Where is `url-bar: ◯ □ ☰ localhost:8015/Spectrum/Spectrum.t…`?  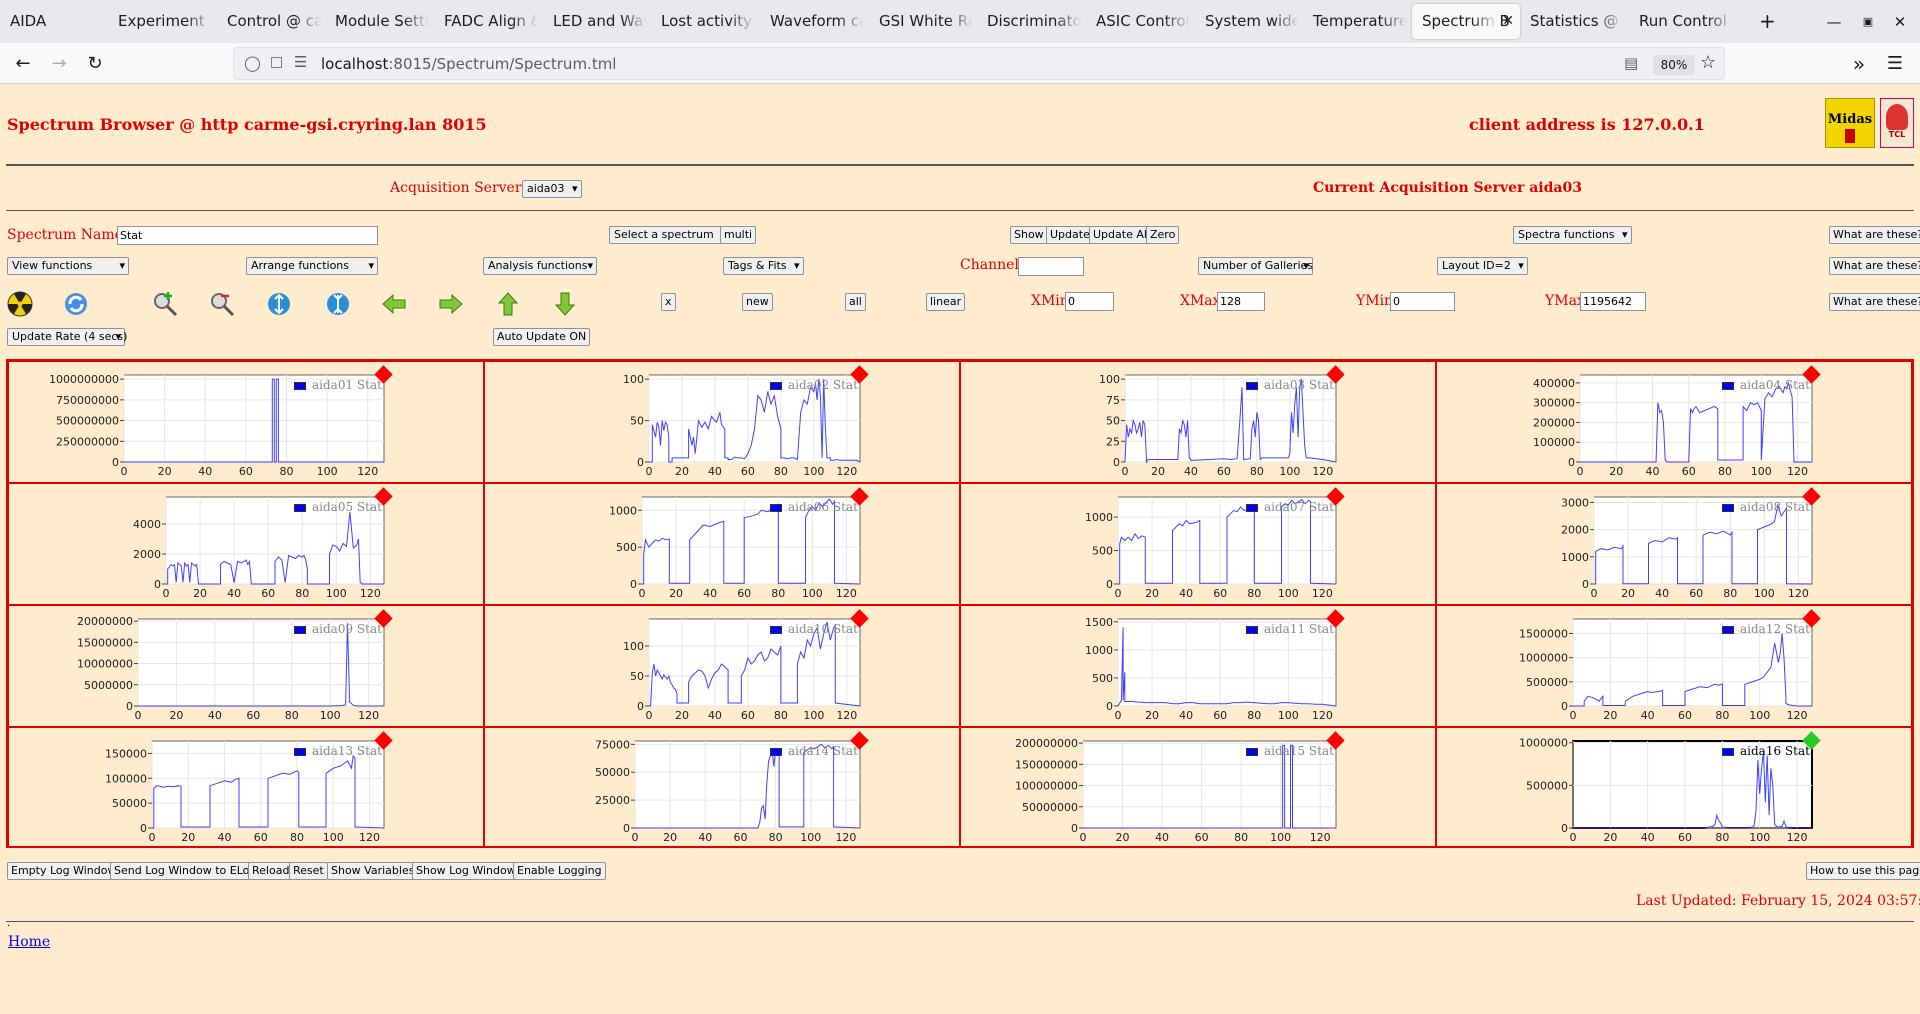
url-bar: ◯ □ ☰ localhost:8015/Spectrum/Spectrum.t… is located at coordinates (979, 63).